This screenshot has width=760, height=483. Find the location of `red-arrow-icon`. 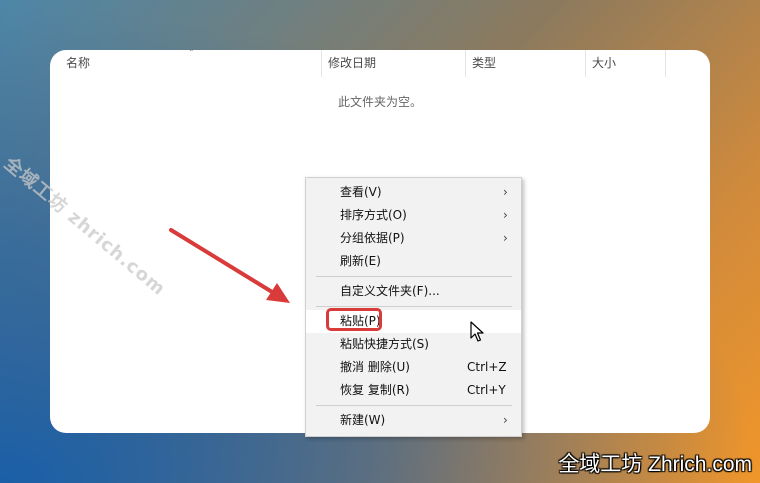

red-arrow-icon is located at coordinates (229, 265).